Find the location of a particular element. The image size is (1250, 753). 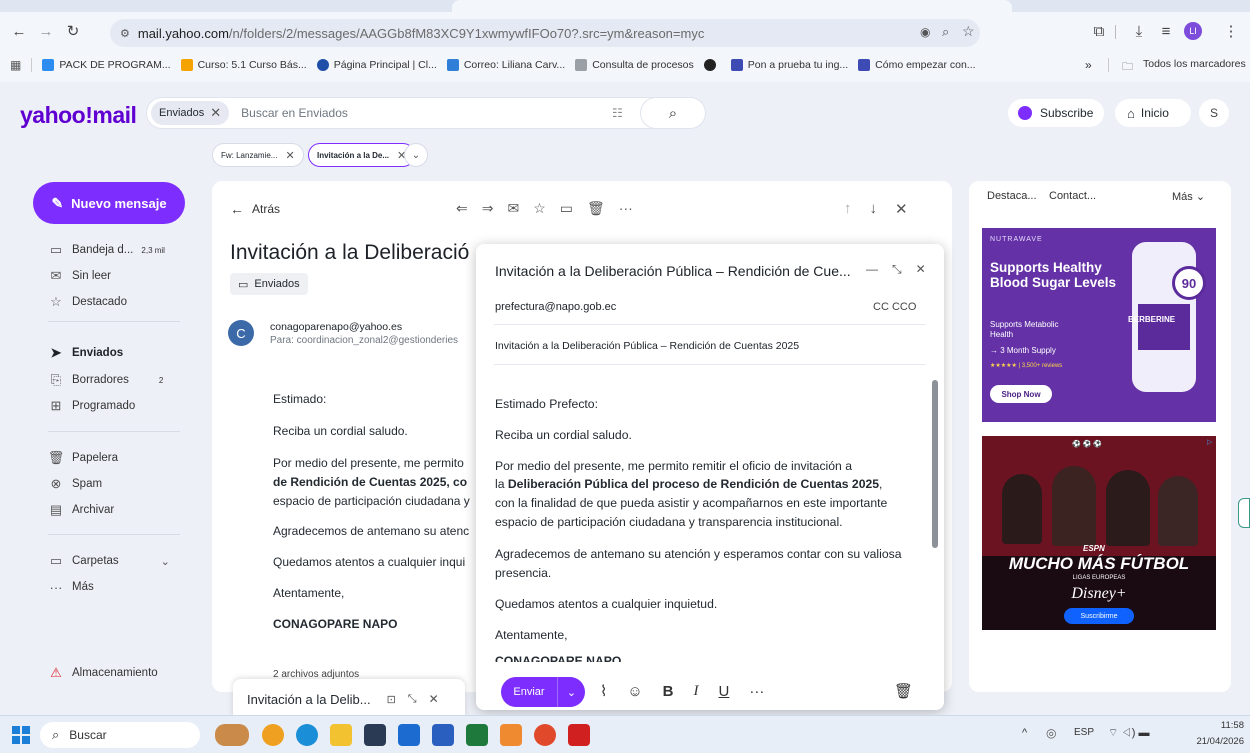

scrollbar-track is located at coordinates (935, 511).